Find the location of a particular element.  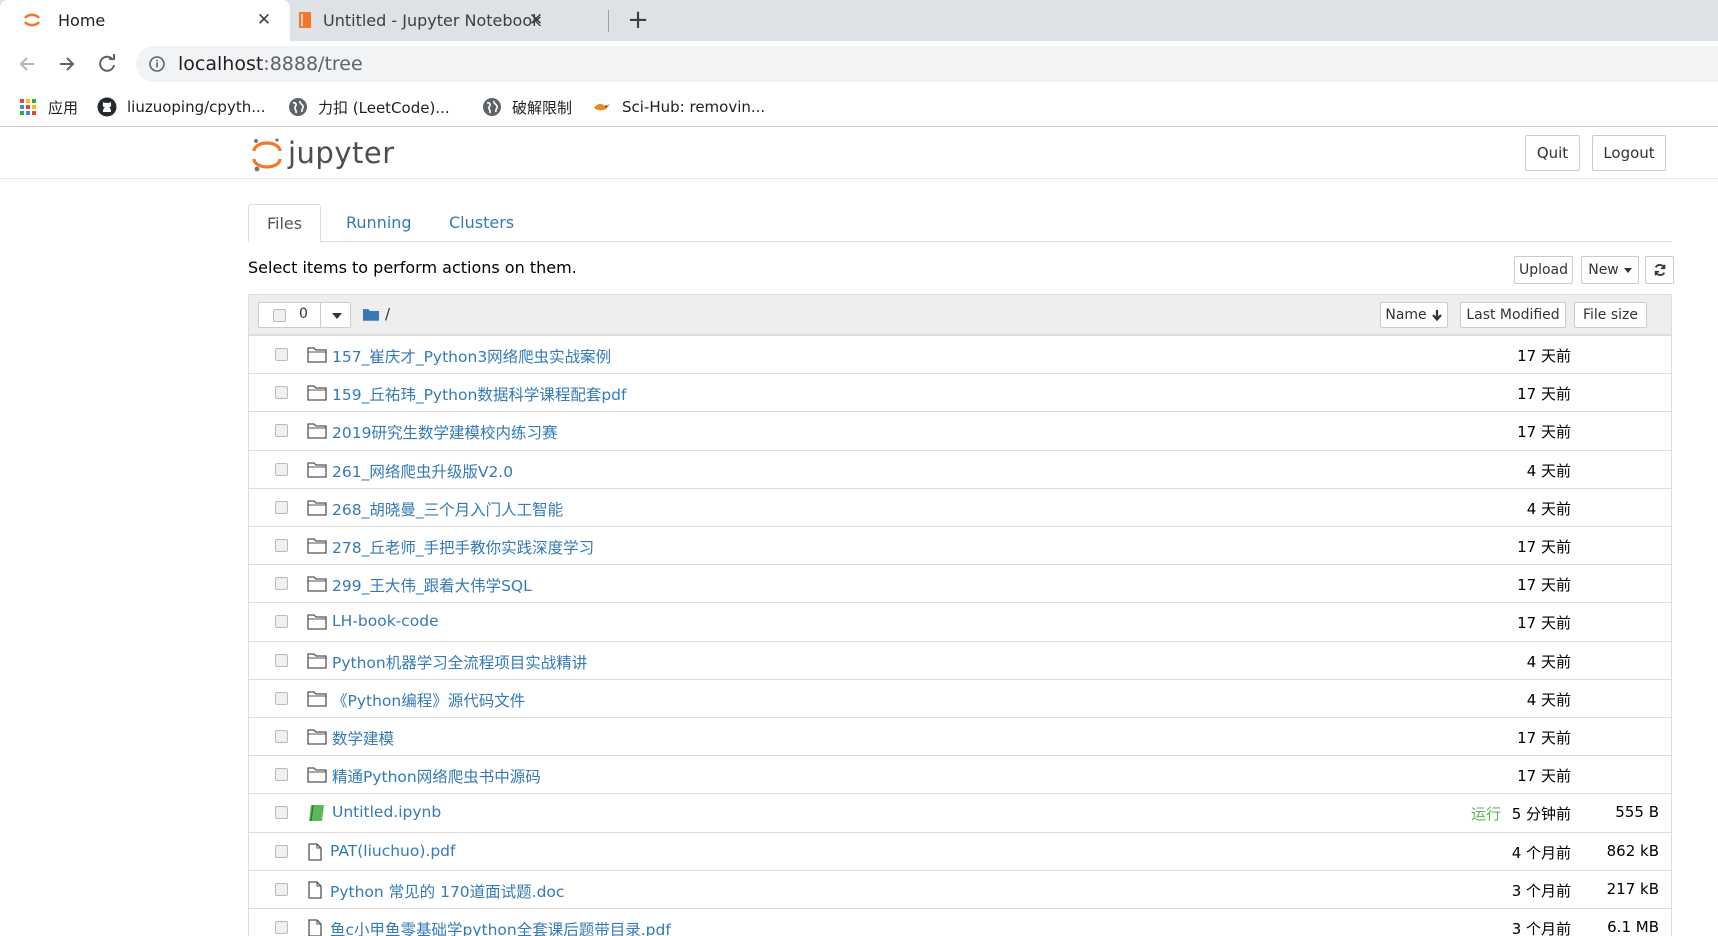

tab-running: Running is located at coordinates (379, 223).